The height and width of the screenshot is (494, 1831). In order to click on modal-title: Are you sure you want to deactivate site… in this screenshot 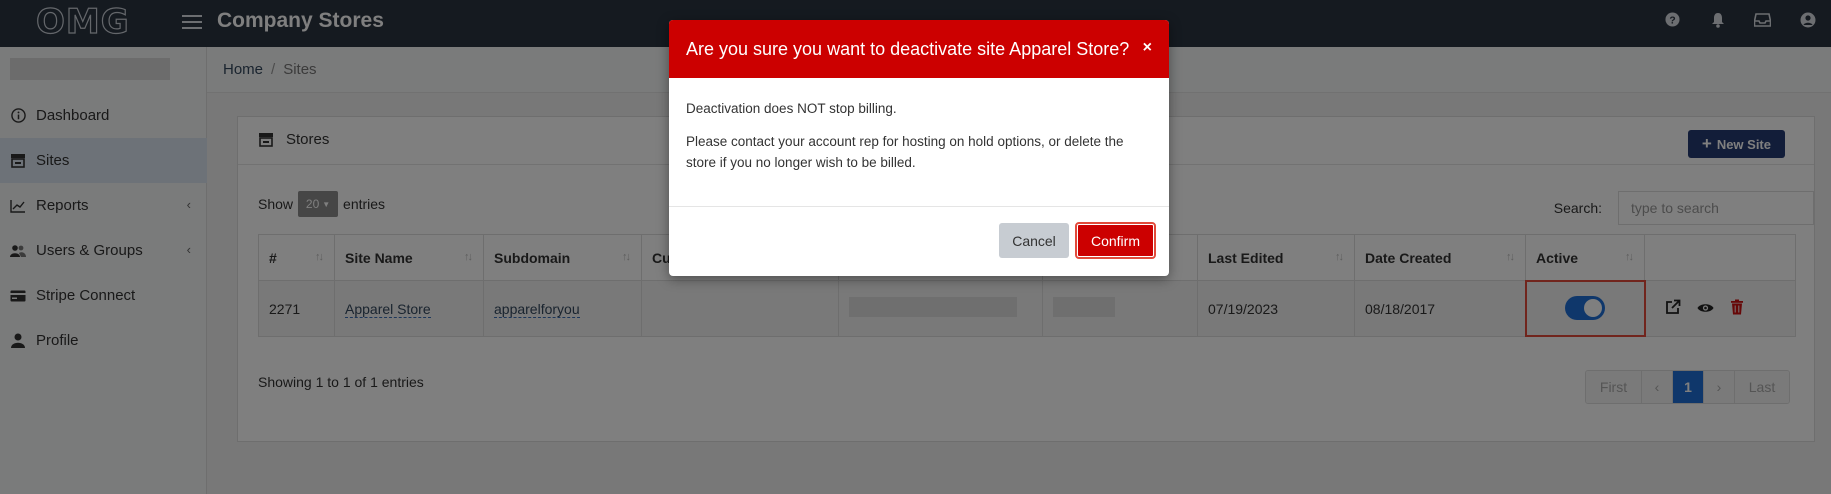, I will do `click(908, 48)`.